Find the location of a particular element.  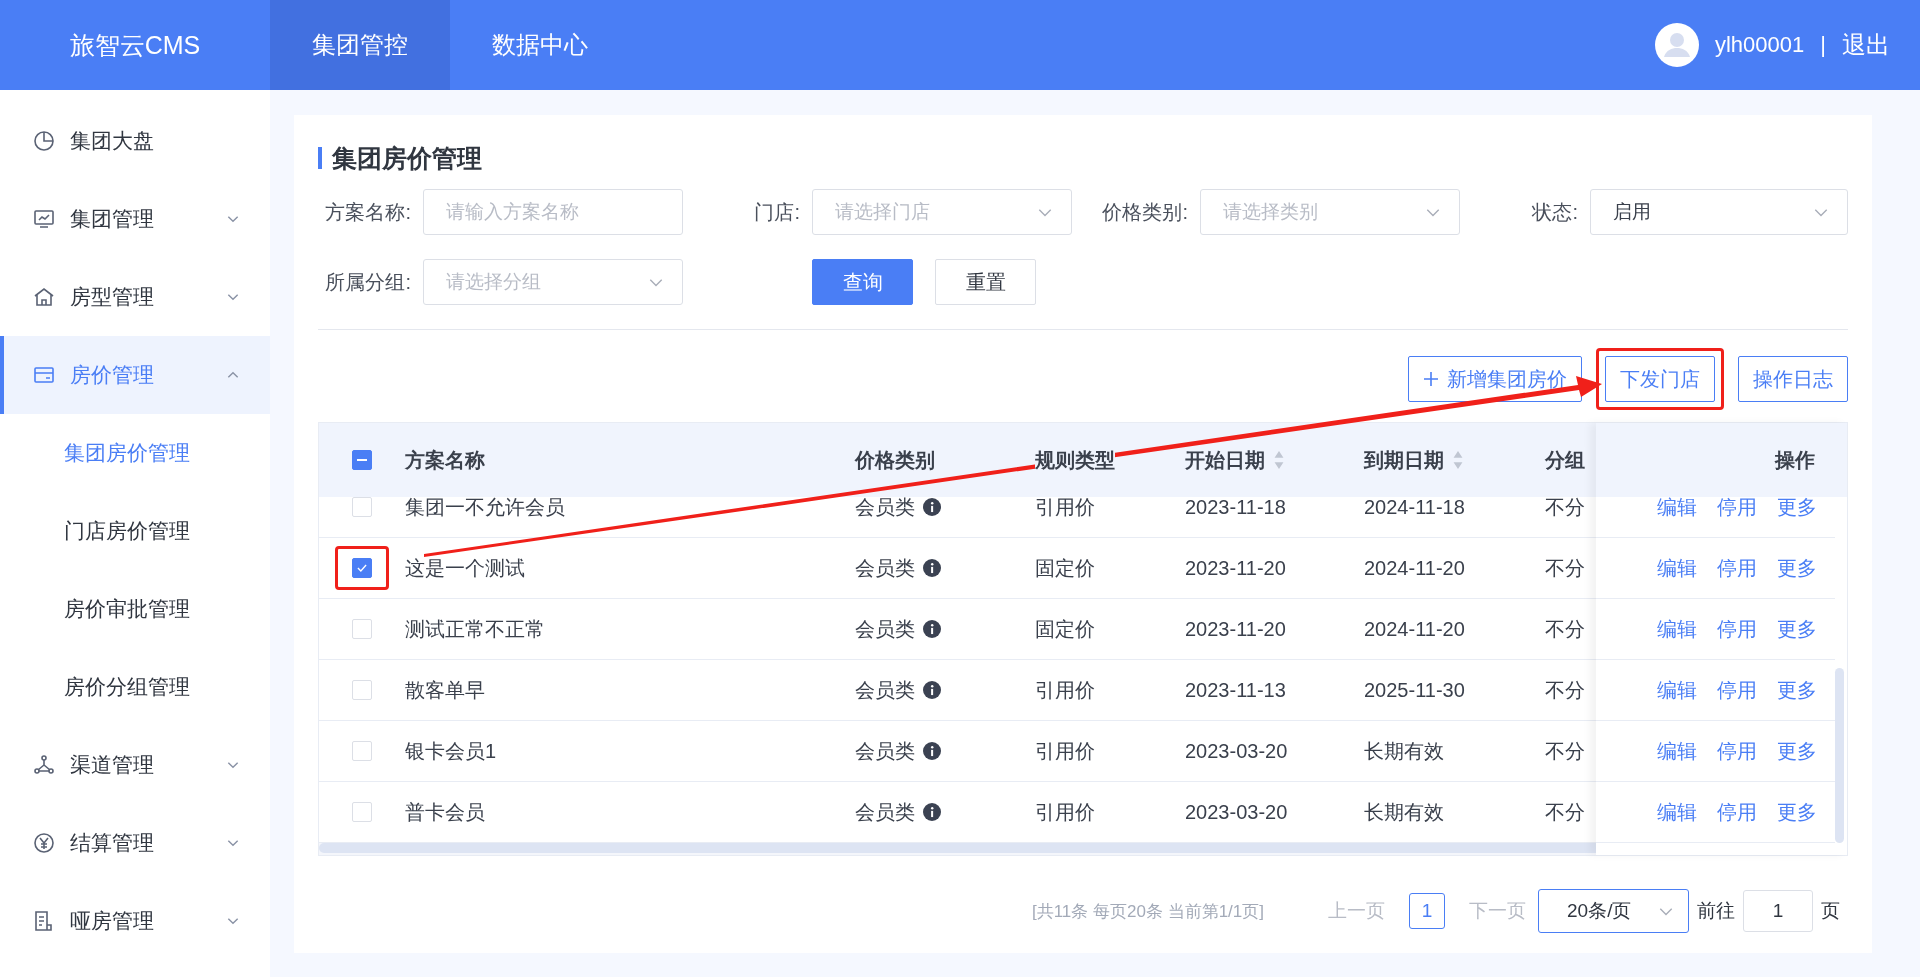

table-cell-text: 长期有效 is located at coordinates (1404, 751).